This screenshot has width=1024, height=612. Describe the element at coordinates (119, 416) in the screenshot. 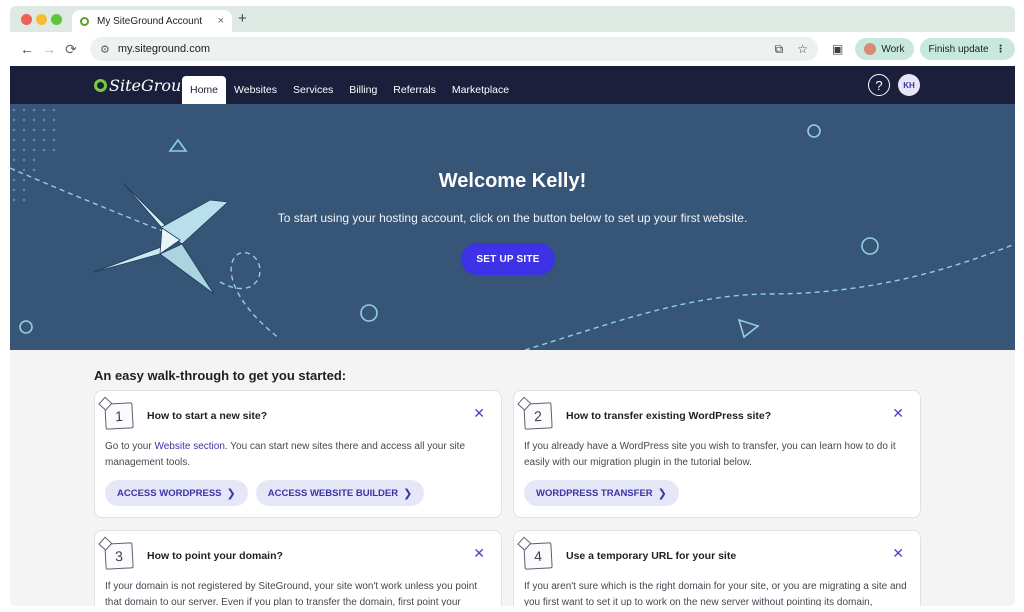

I see `step-number-icon: 1` at that location.